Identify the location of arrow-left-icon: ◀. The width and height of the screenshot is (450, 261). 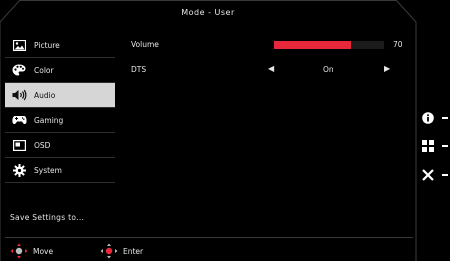
(271, 68).